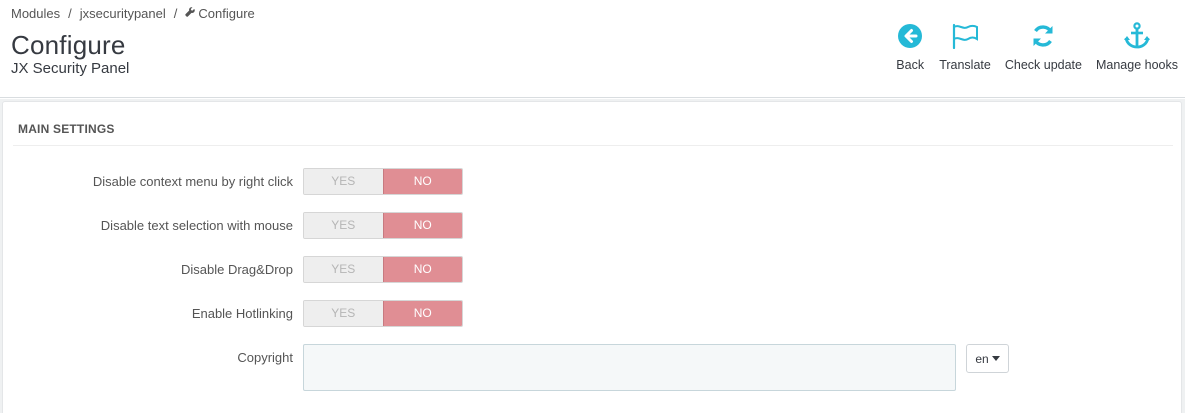  What do you see at coordinates (68, 45) in the screenshot?
I see `page-title: Configure` at bounding box center [68, 45].